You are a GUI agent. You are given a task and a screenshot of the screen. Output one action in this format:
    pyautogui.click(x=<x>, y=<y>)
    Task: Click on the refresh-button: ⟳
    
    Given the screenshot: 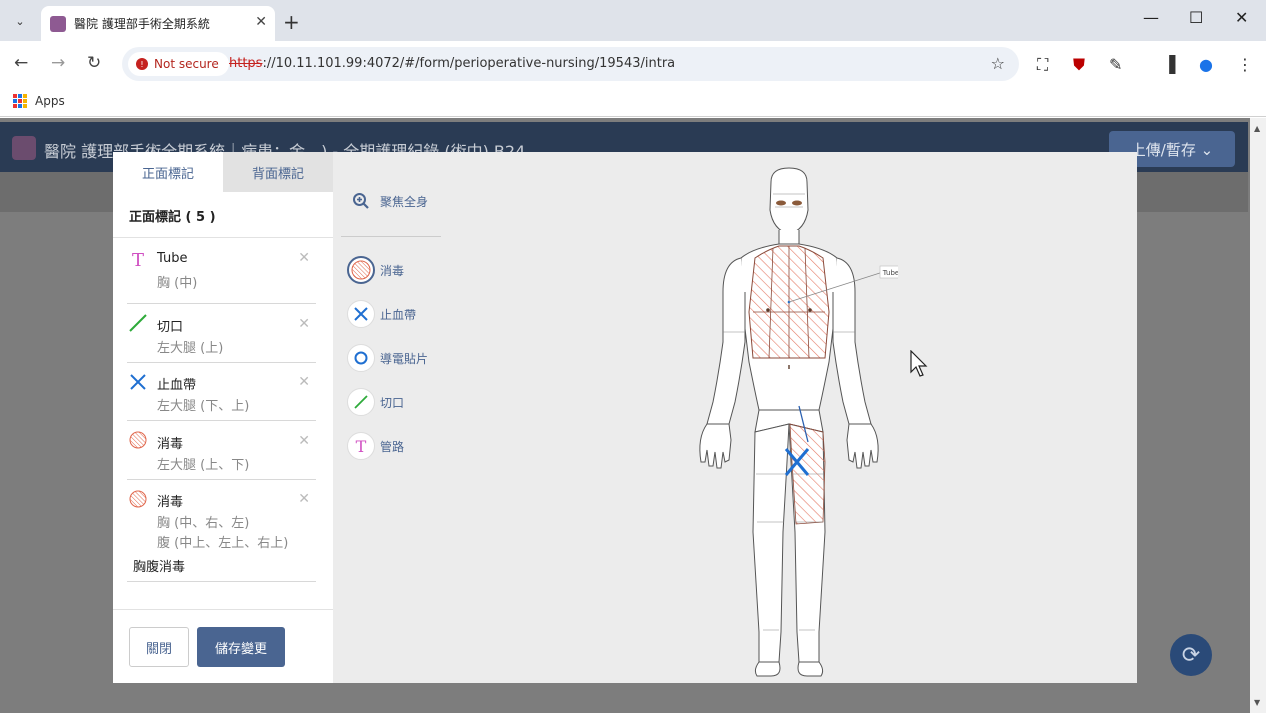 What is the action you would take?
    pyautogui.click(x=1191, y=655)
    